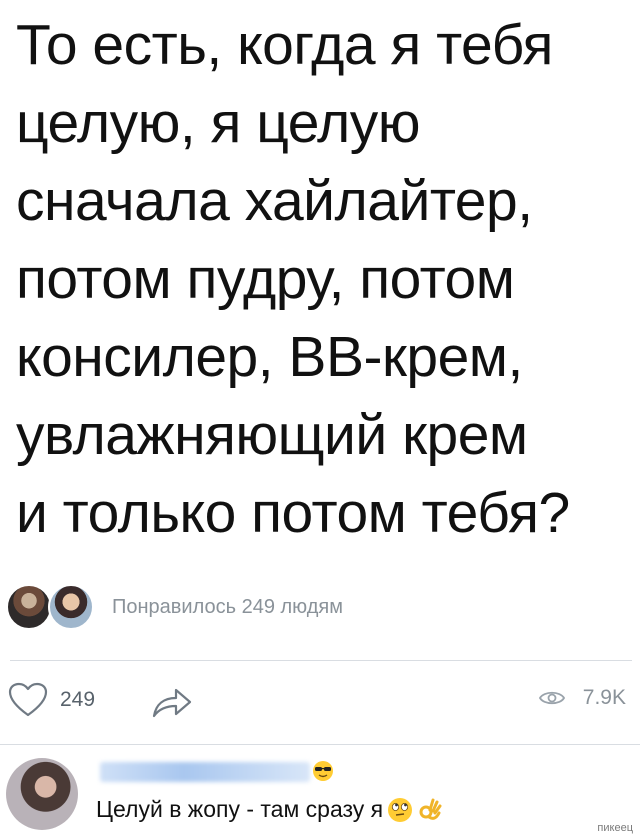 The width and height of the screenshot is (640, 837). Describe the element at coordinates (78, 699) in the screenshot. I see `like-count: 249` at that location.